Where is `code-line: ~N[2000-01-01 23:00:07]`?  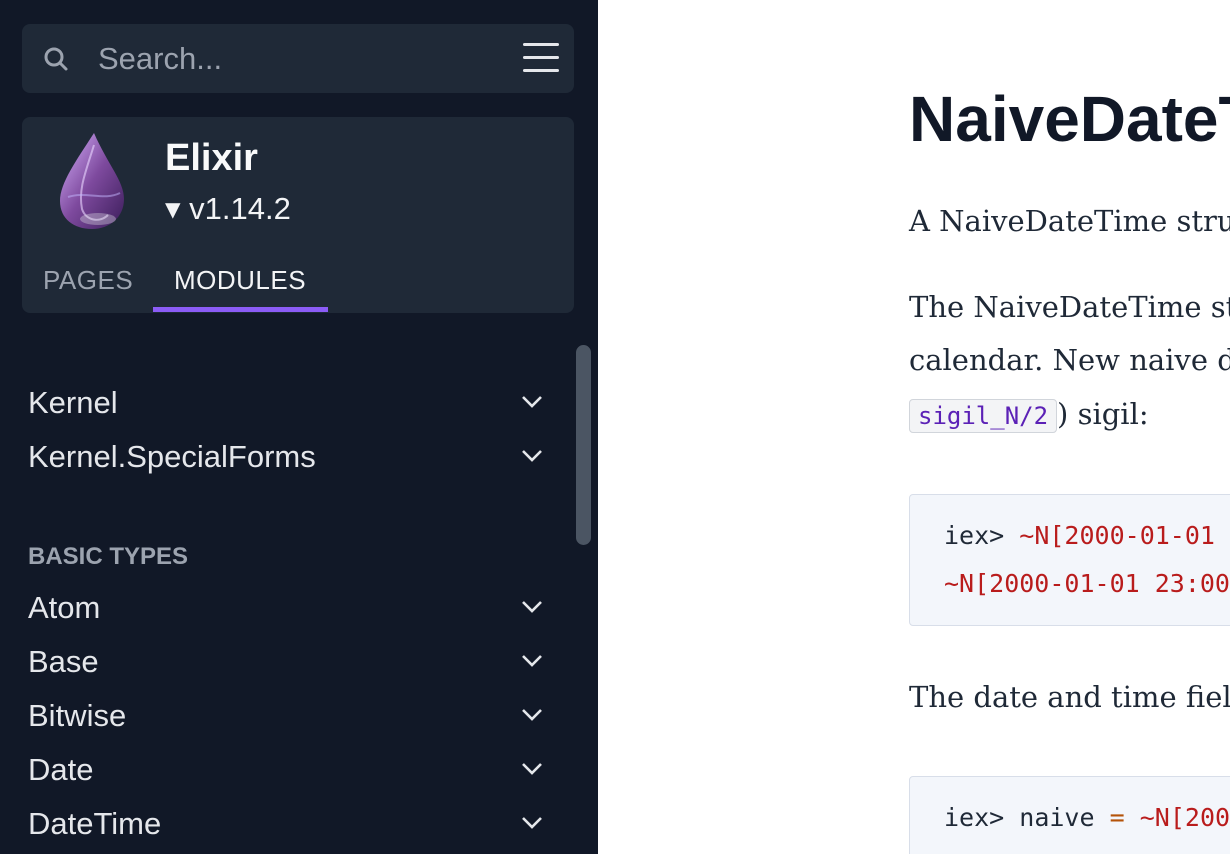 code-line: ~N[2000-01-01 23:00:07] is located at coordinates (1087, 583).